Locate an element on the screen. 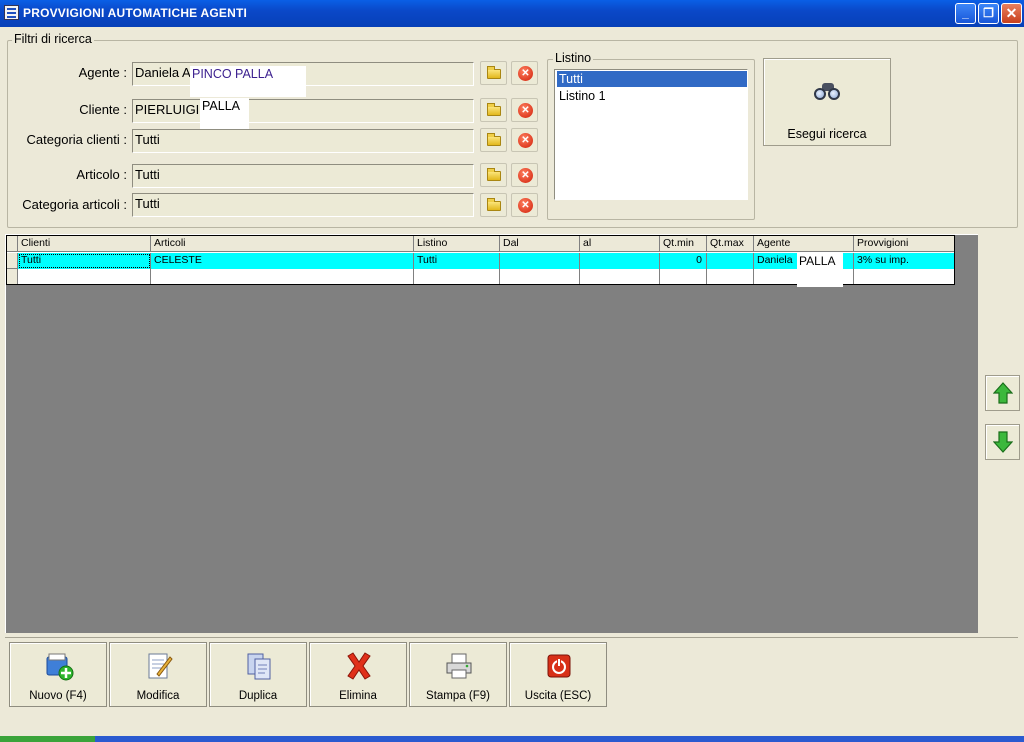 This screenshot has width=1024, height=742. esegui-ricerca-label: Esegui ricerca is located at coordinates (827, 134).